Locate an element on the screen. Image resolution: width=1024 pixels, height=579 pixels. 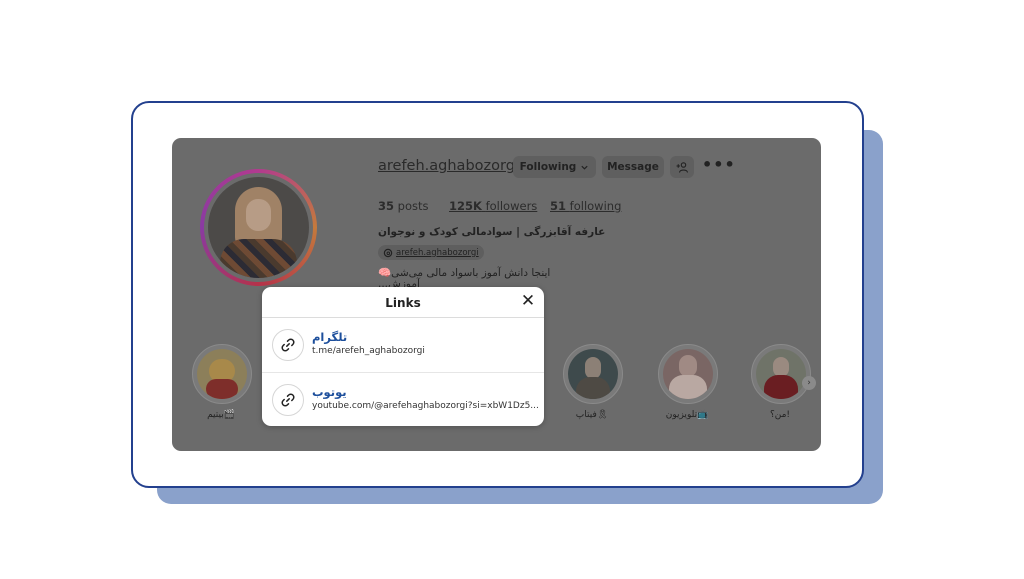
posts-count: 35 posts is located at coordinates (403, 206).